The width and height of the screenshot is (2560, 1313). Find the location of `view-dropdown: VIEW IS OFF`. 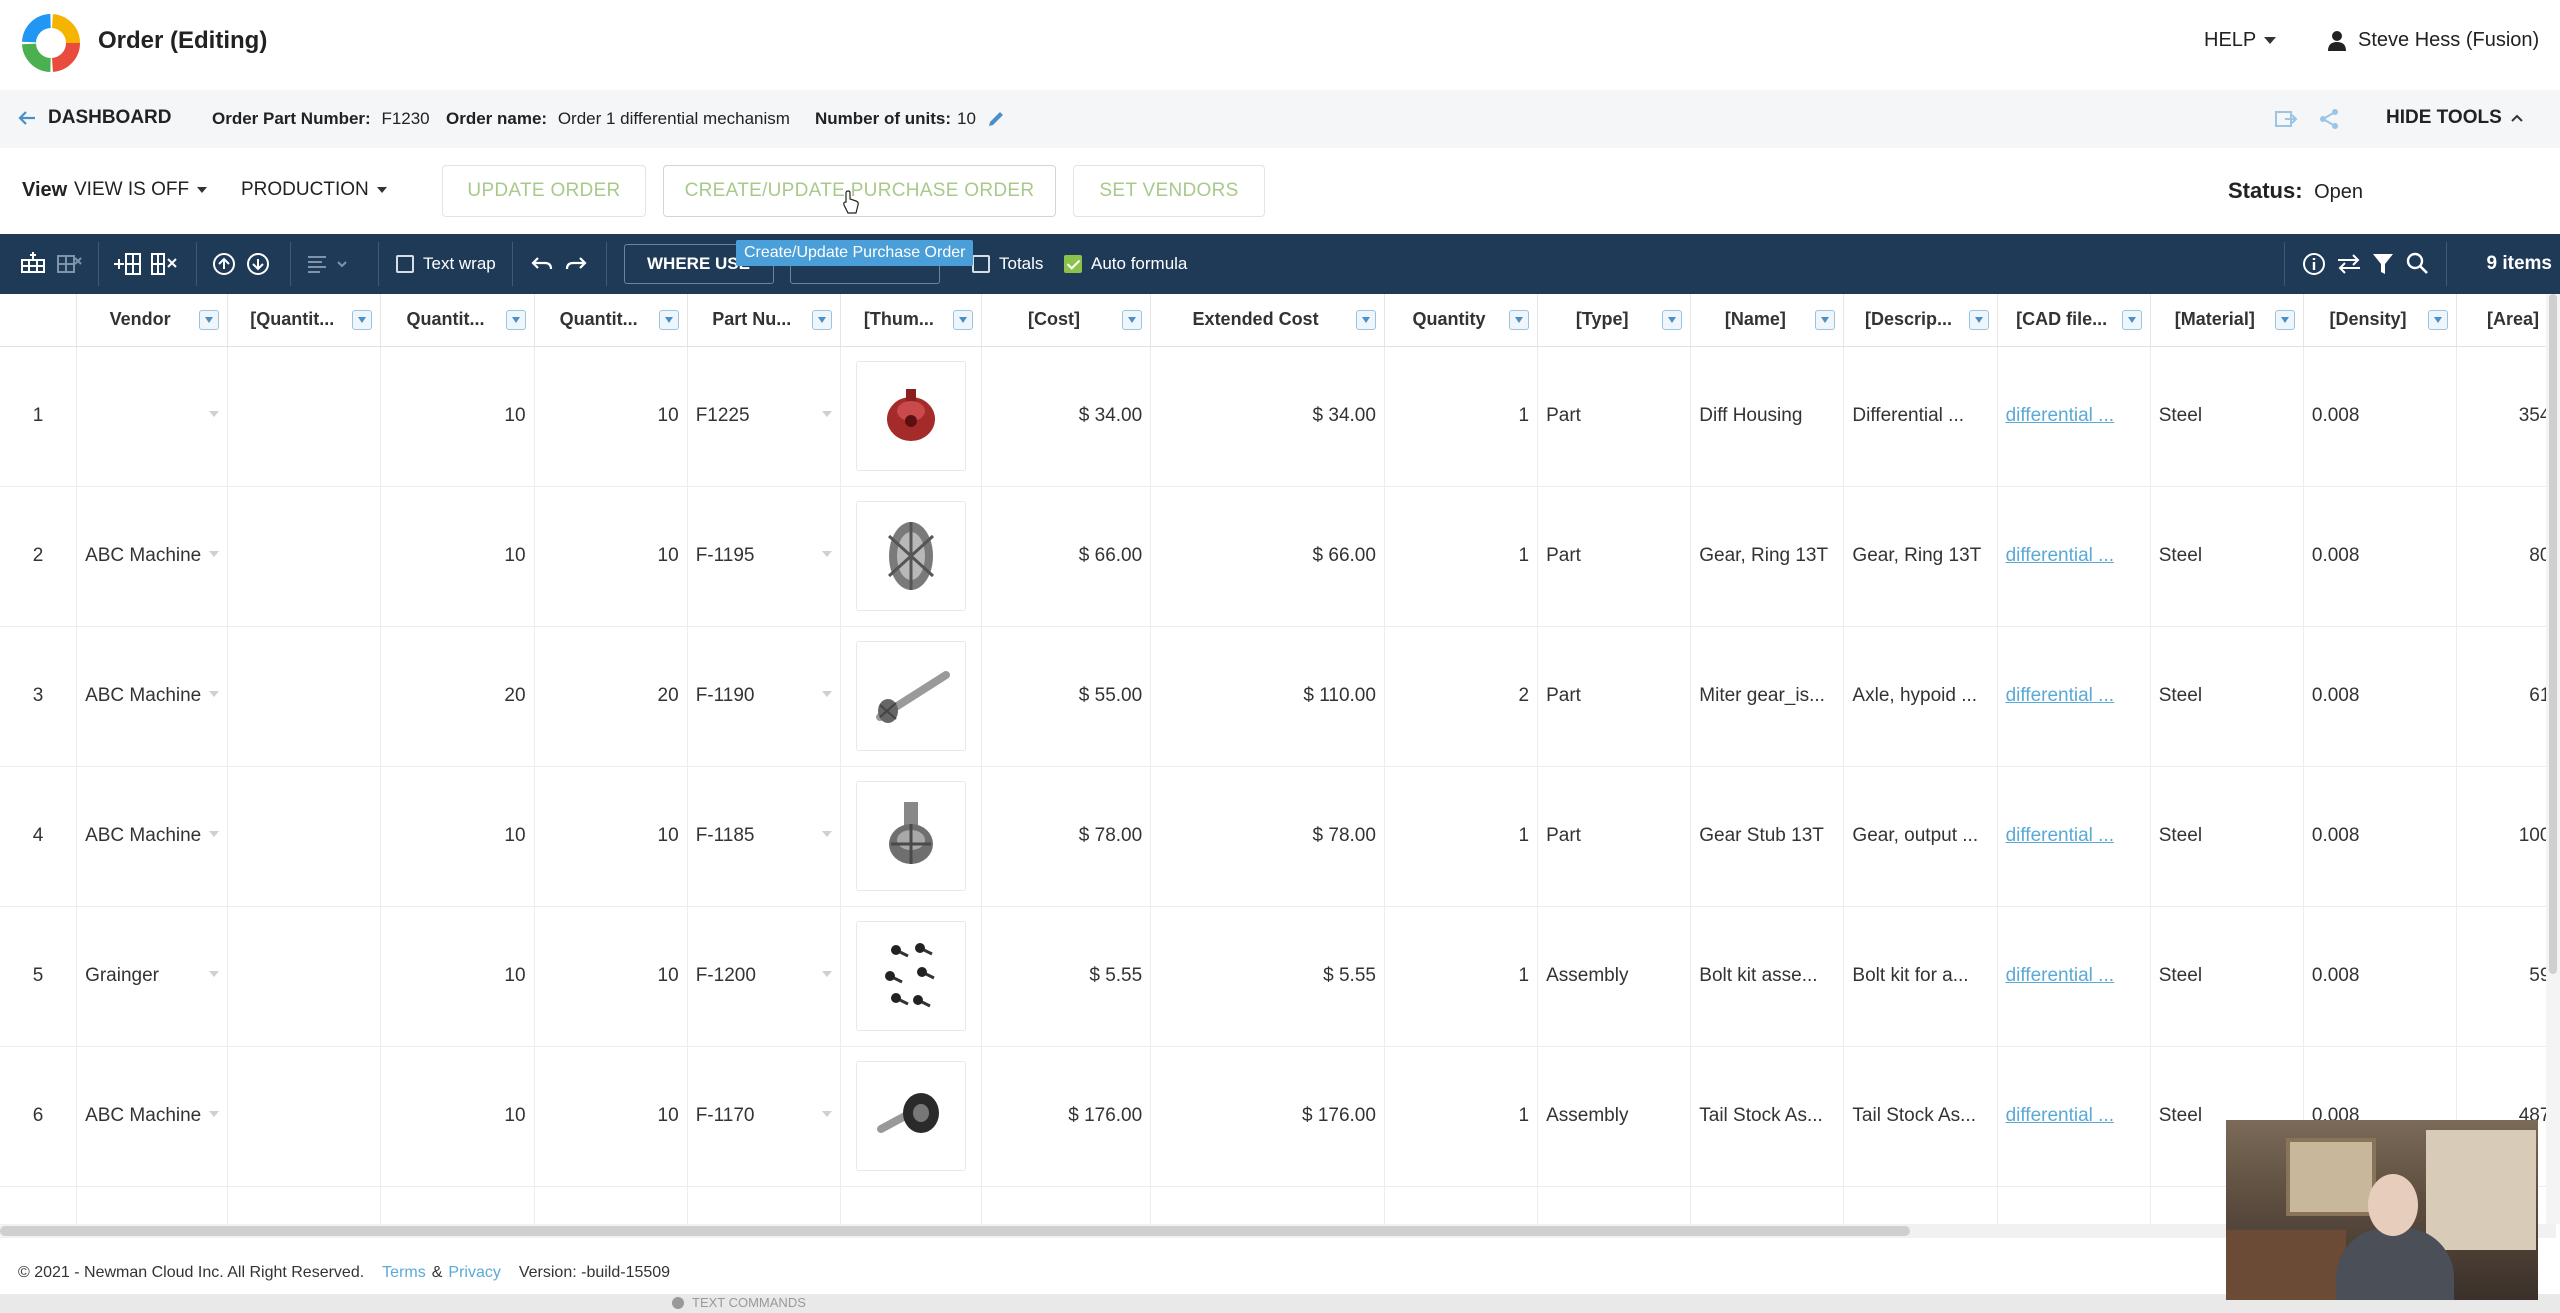

view-dropdown: VIEW IS OFF is located at coordinates (141, 190).